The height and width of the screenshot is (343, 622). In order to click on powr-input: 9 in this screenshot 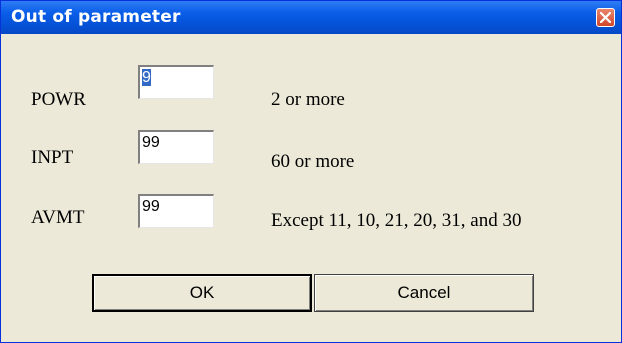, I will do `click(176, 82)`.